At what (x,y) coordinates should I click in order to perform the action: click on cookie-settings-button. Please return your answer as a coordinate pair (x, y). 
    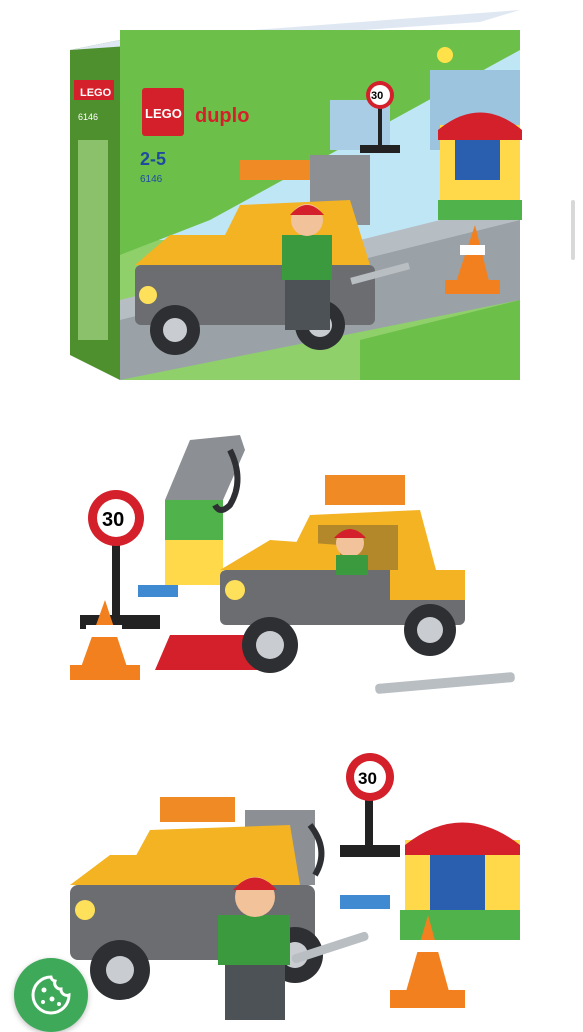
    Looking at the image, I should click on (51, 995).